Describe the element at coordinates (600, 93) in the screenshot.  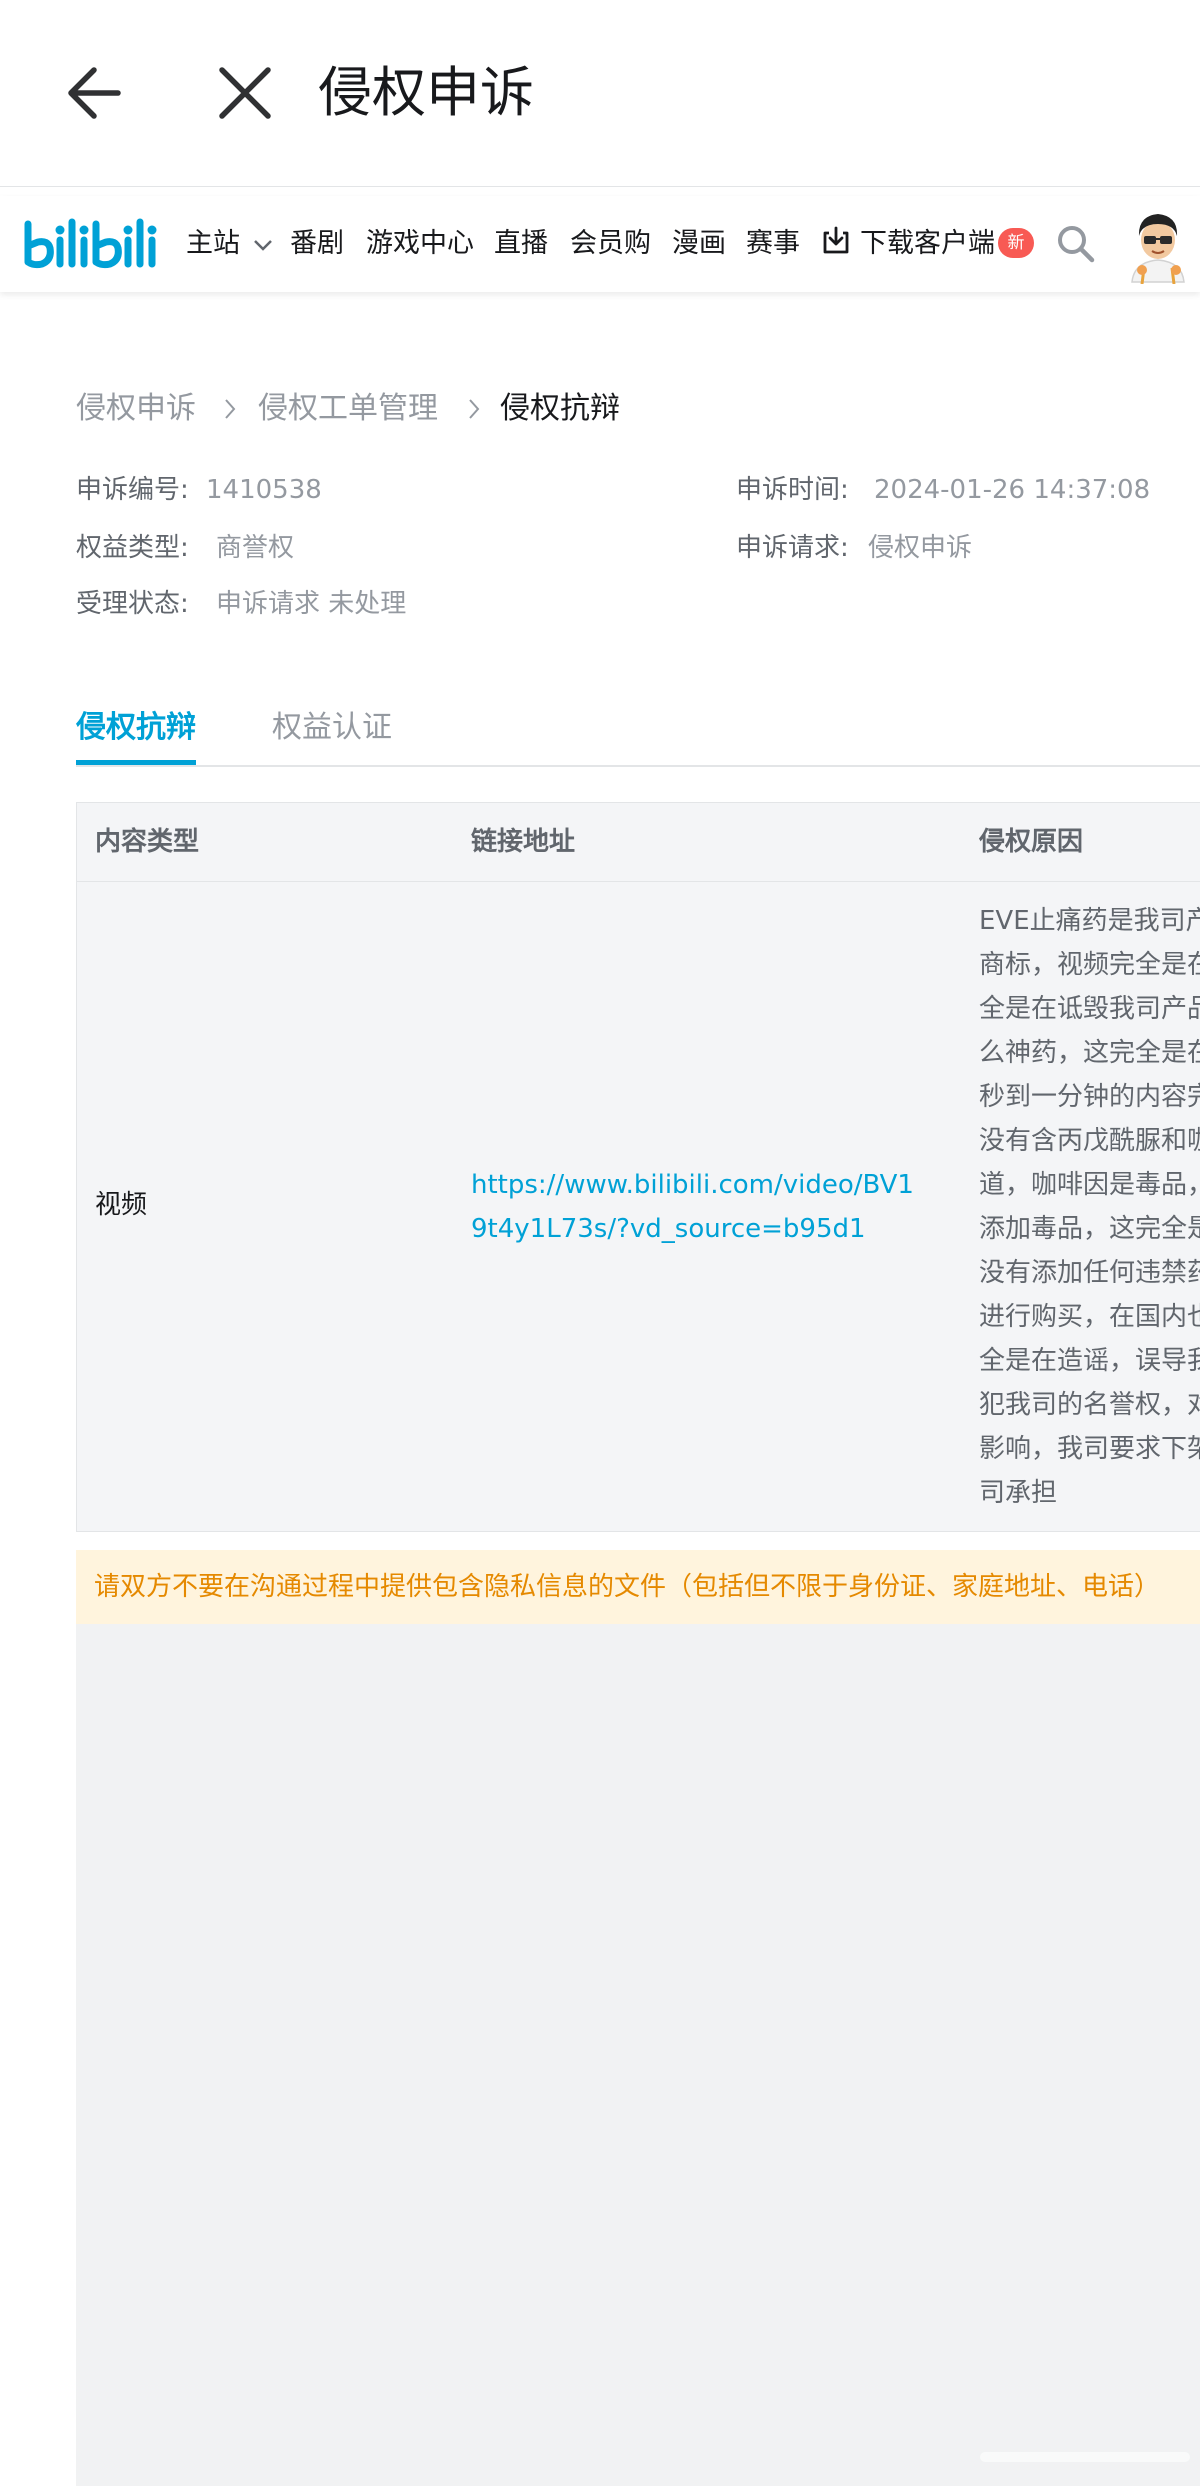
I see `app-bar: 侵权申诉` at that location.